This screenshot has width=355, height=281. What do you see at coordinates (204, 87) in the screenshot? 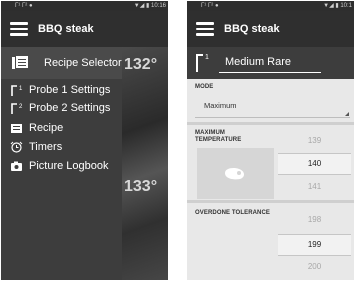
I see `mode-label: MODE` at bounding box center [204, 87].